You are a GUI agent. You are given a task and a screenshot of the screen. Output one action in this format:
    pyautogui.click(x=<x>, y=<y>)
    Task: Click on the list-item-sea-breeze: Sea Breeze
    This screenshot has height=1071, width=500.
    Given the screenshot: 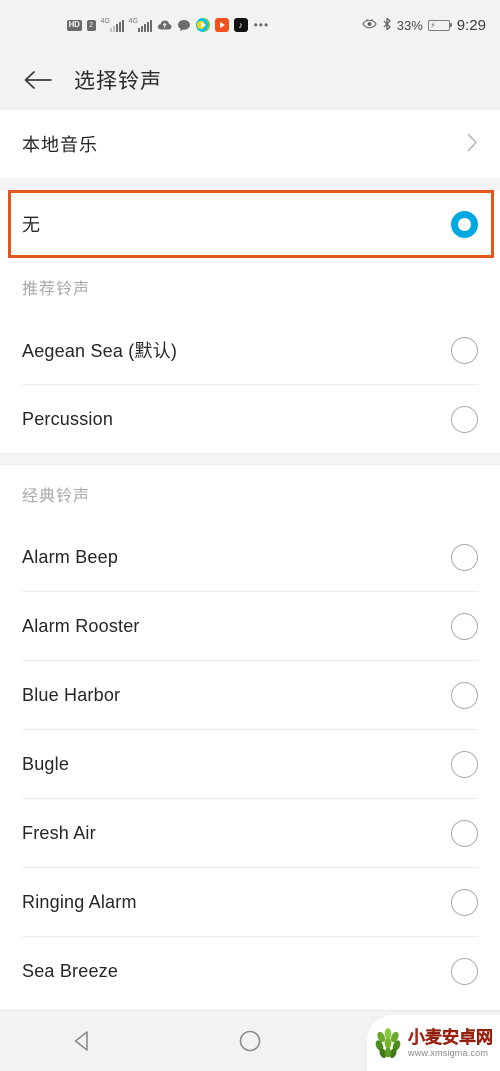 What is the action you would take?
    pyautogui.click(x=250, y=971)
    